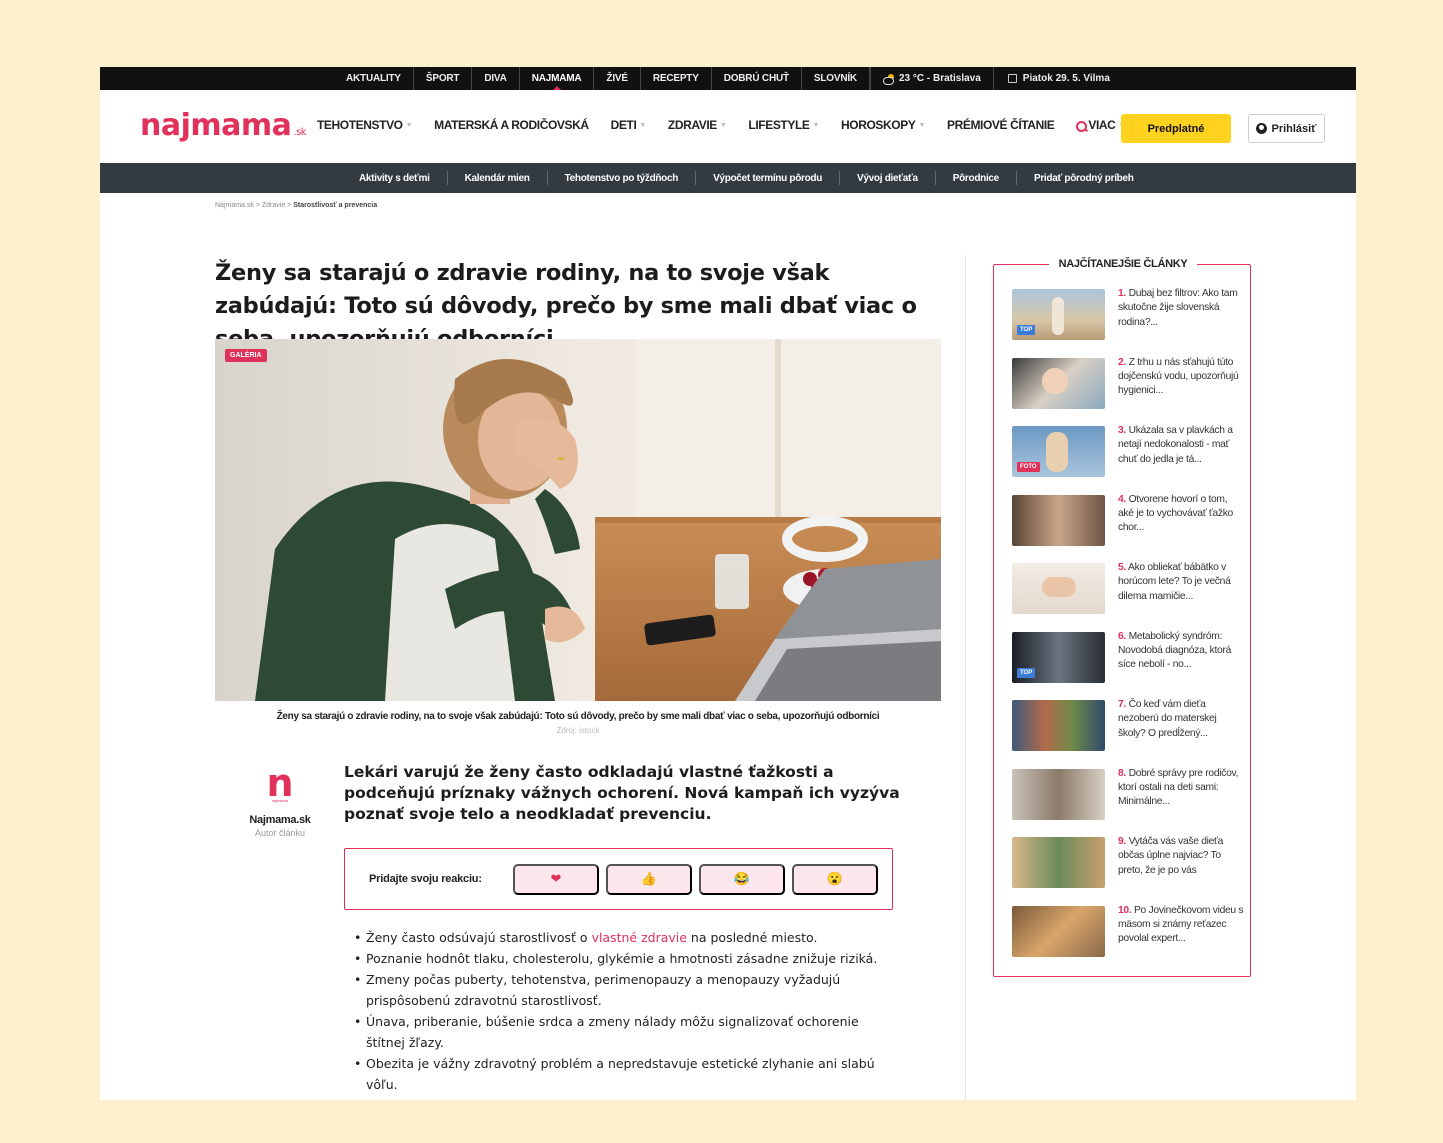 This screenshot has height=1143, width=1443. Describe the element at coordinates (1122, 636) in the screenshot. I see `rank-number: 6.` at that location.